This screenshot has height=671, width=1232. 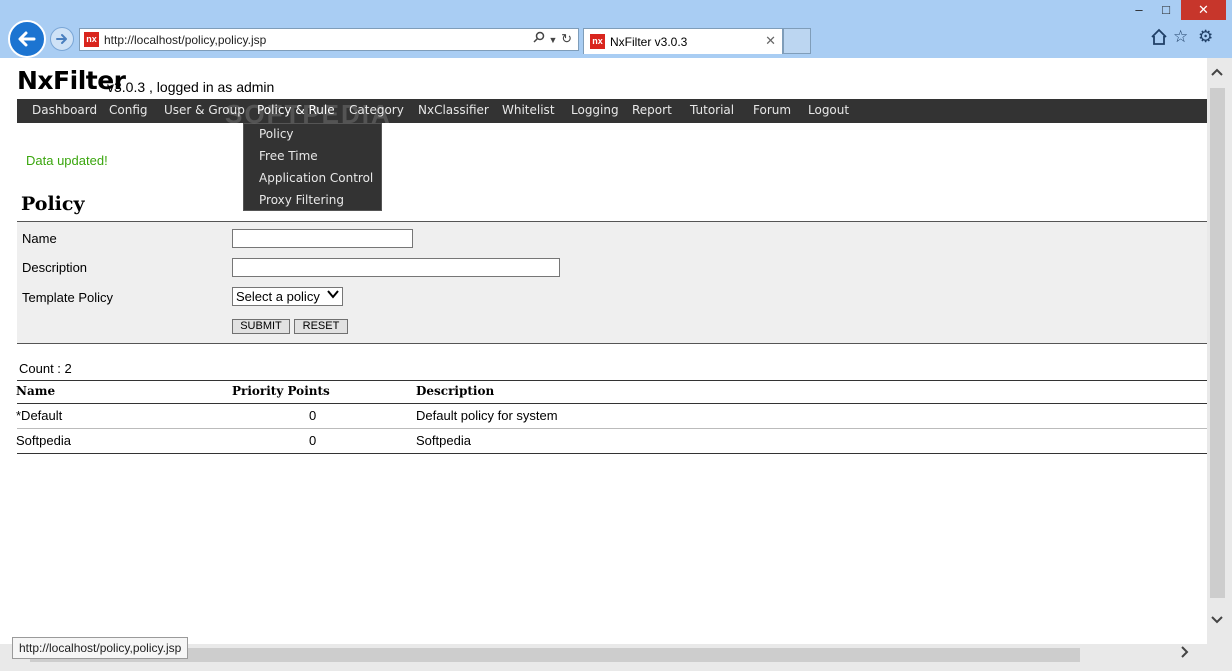 What do you see at coordinates (566, 38) in the screenshot?
I see `refresh-icon: ↻` at bounding box center [566, 38].